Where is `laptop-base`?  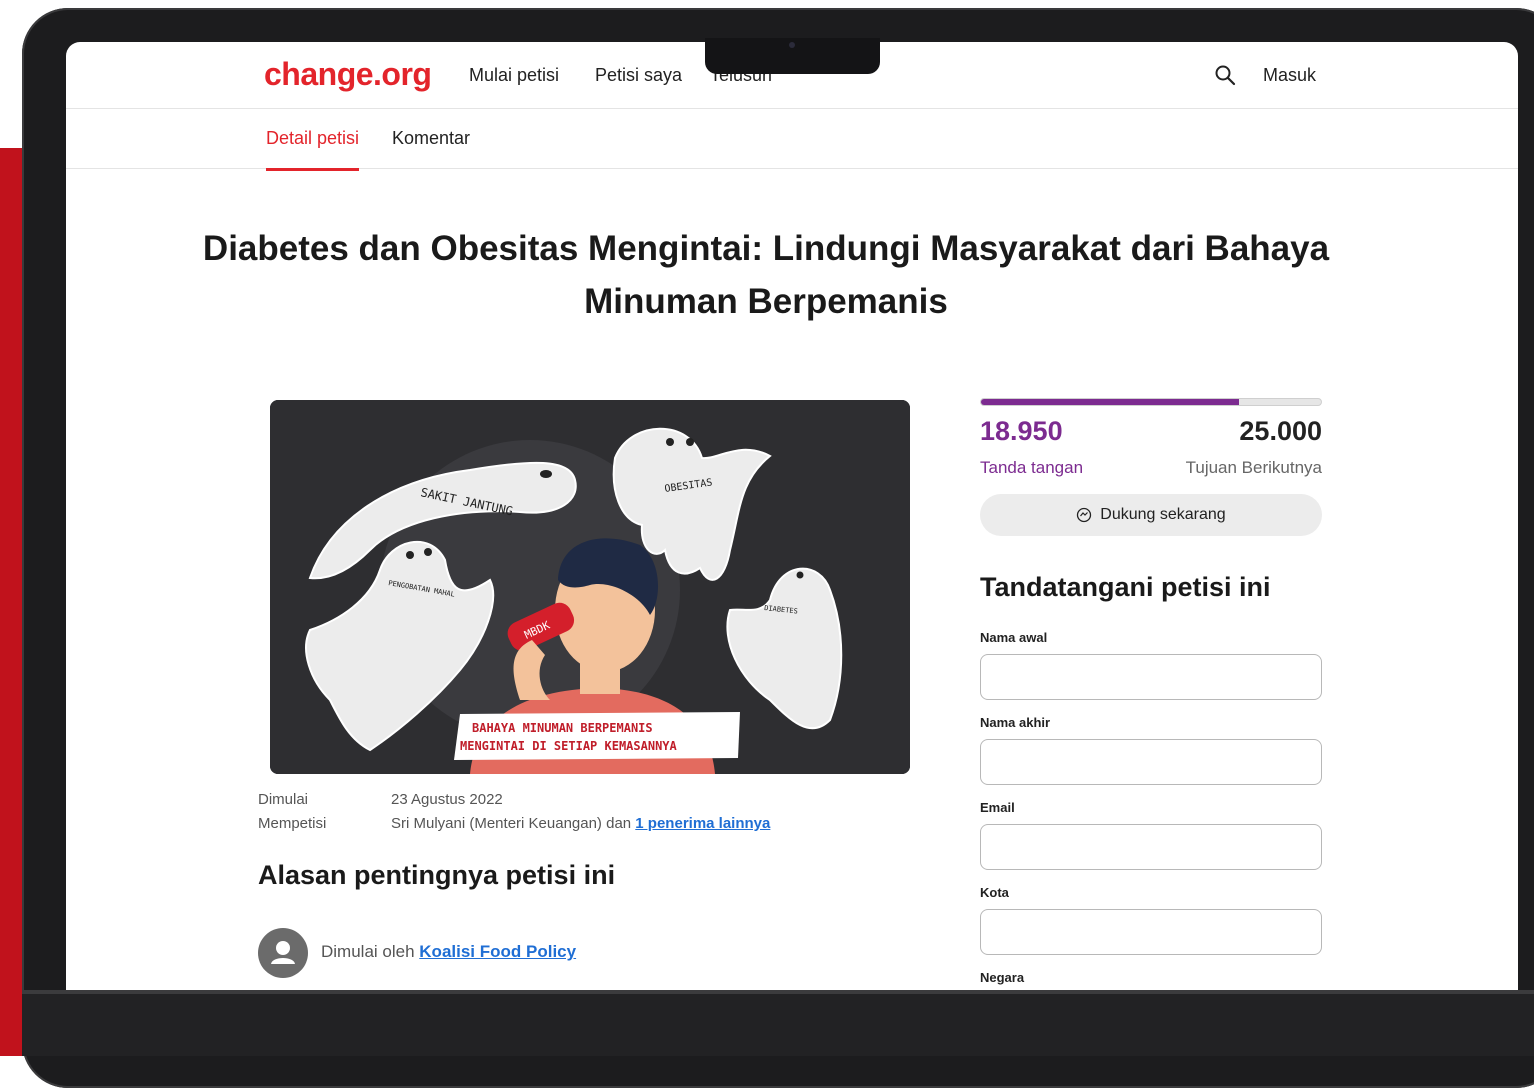
laptop-base is located at coordinates (778, 1023).